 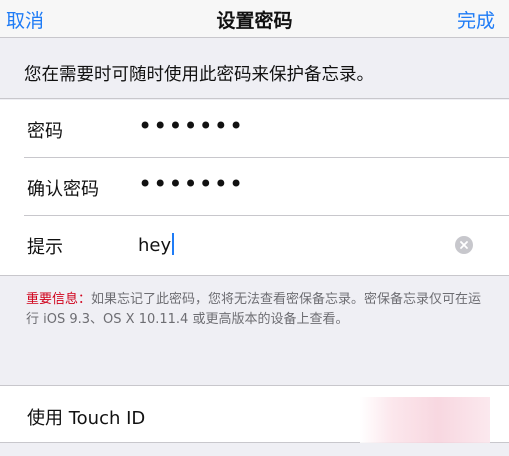 I want to click on page-title: 设置密码, so click(x=254, y=21).